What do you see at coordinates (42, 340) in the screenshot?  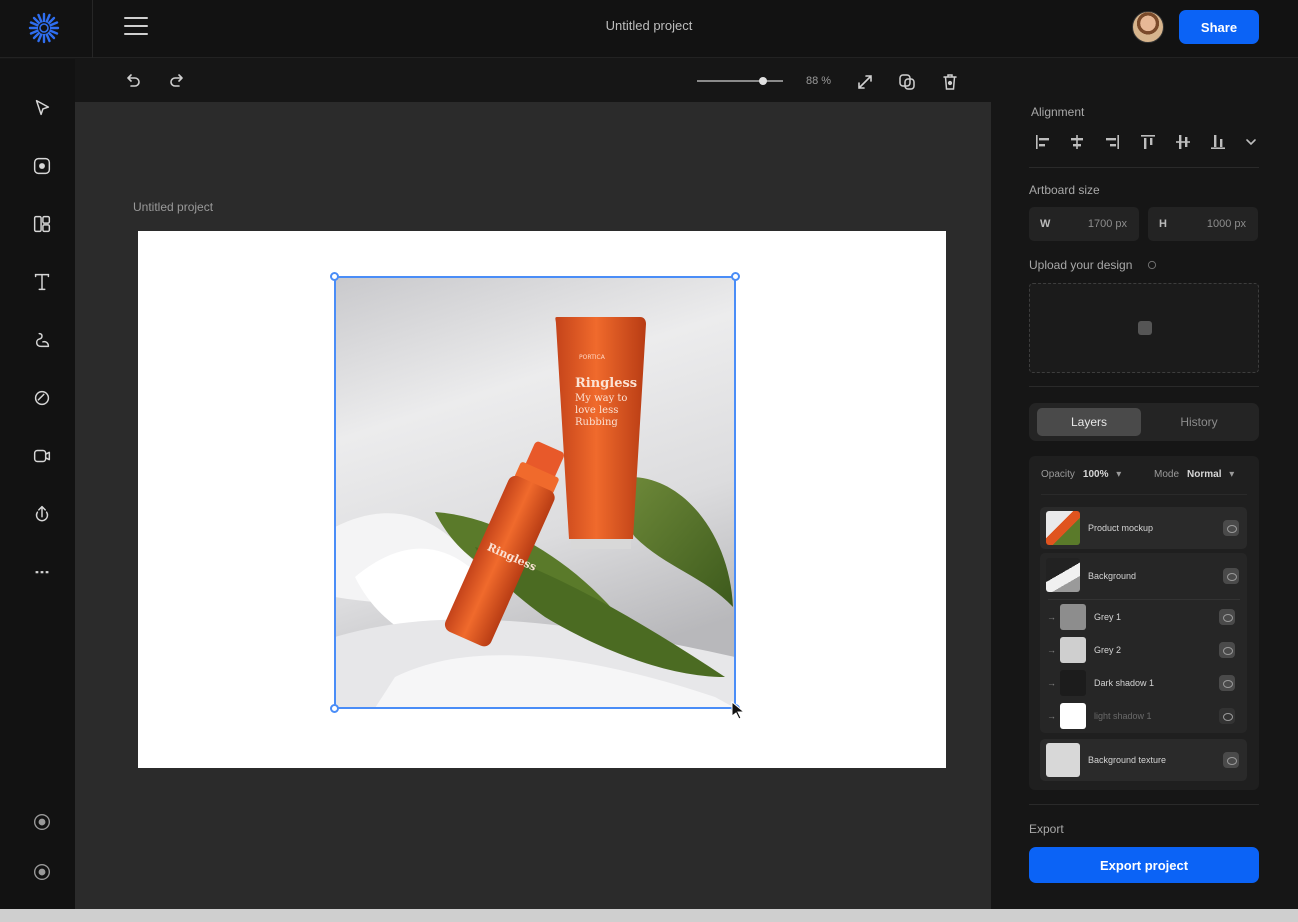 I see `pen-icon` at bounding box center [42, 340].